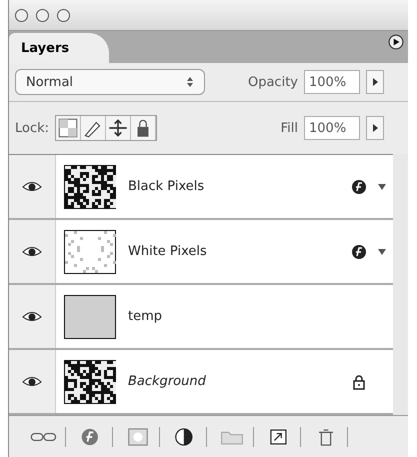  Describe the element at coordinates (375, 128) in the screenshot. I see `fill-slider-button` at that location.